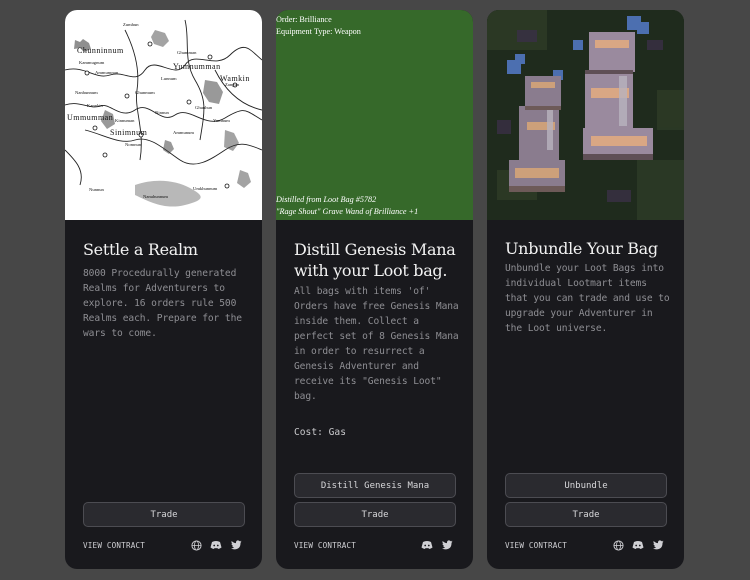 The height and width of the screenshot is (580, 750). I want to click on map-label: Ghunhun, so click(204, 107).